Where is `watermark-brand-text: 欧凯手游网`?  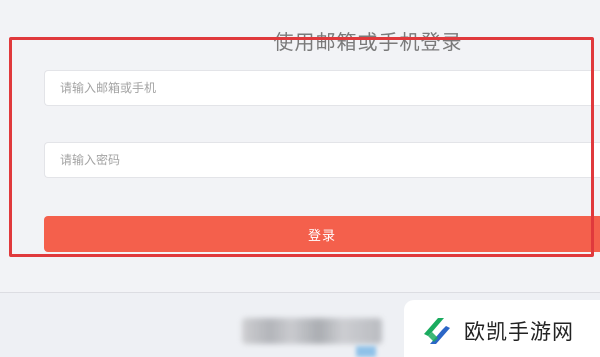 watermark-brand-text: 欧凯手游网 is located at coordinates (519, 332).